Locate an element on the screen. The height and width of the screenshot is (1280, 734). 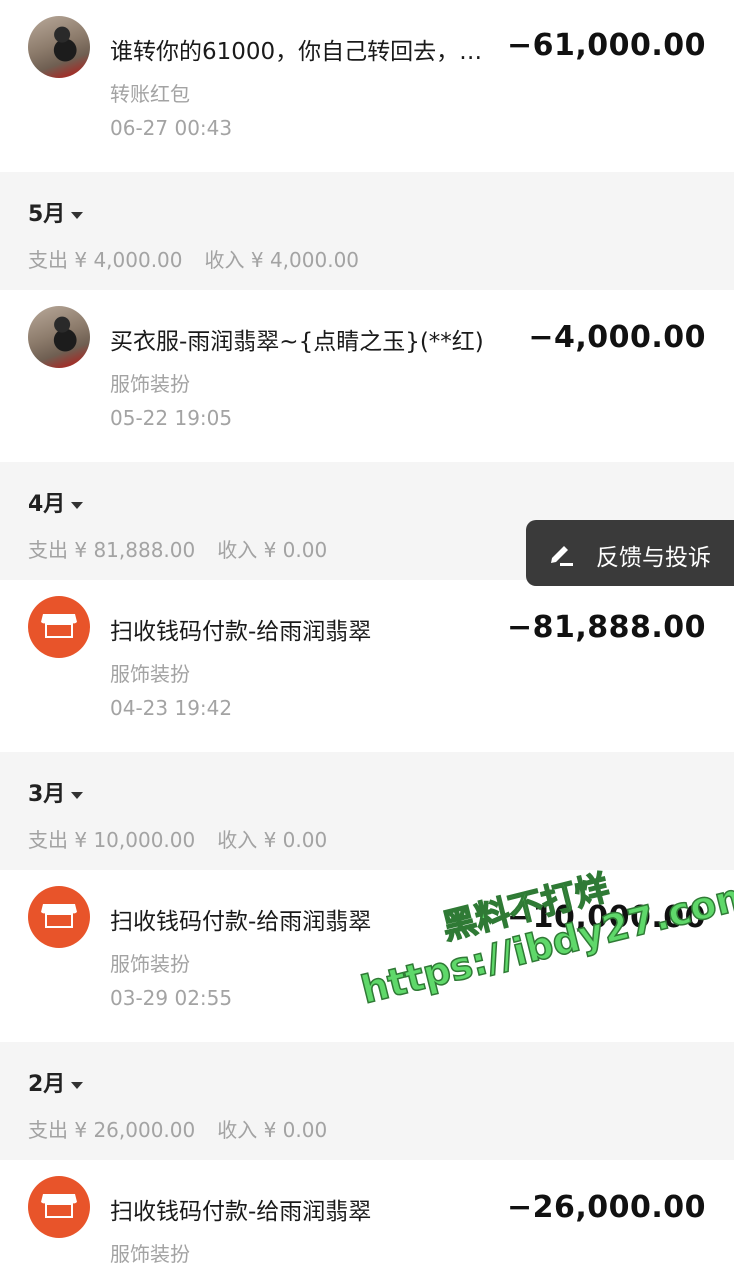
month-header: 3月 支出 ¥ 10,000.00 收入 ¥ 0.00 is located at coordinates (367, 811).